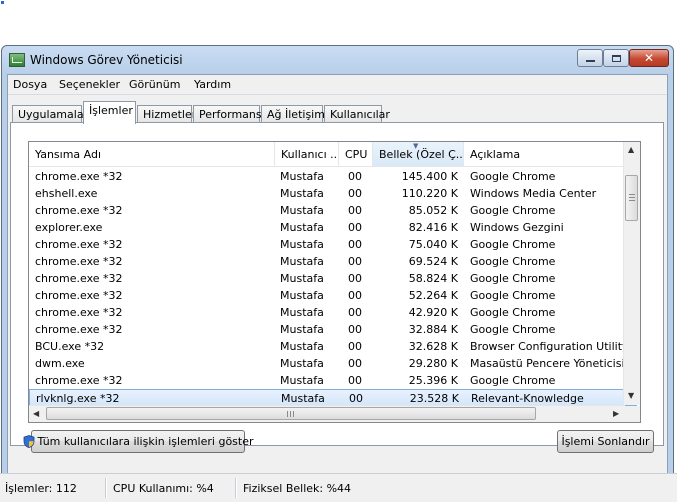 This screenshot has width=677, height=502. I want to click on close-button: ✕, so click(649, 58).